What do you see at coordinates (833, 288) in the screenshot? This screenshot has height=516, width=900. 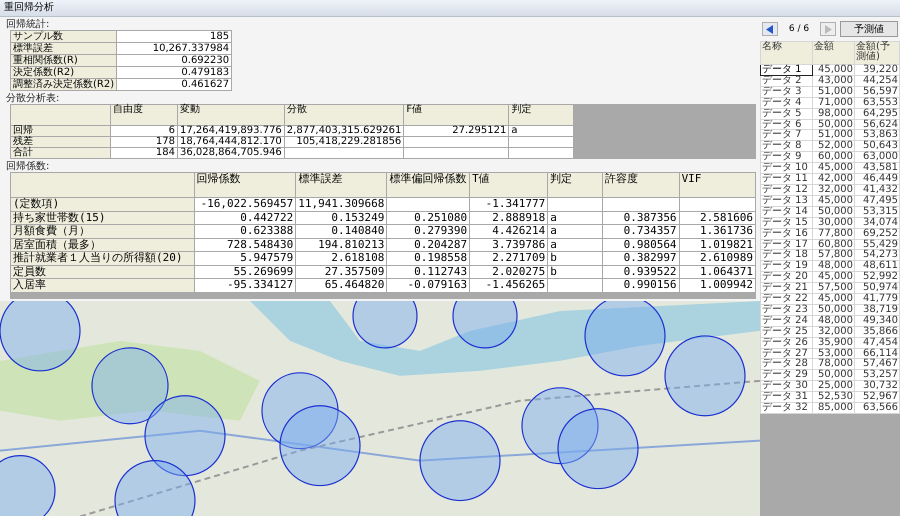 I see `table-cell: 57,500` at bounding box center [833, 288].